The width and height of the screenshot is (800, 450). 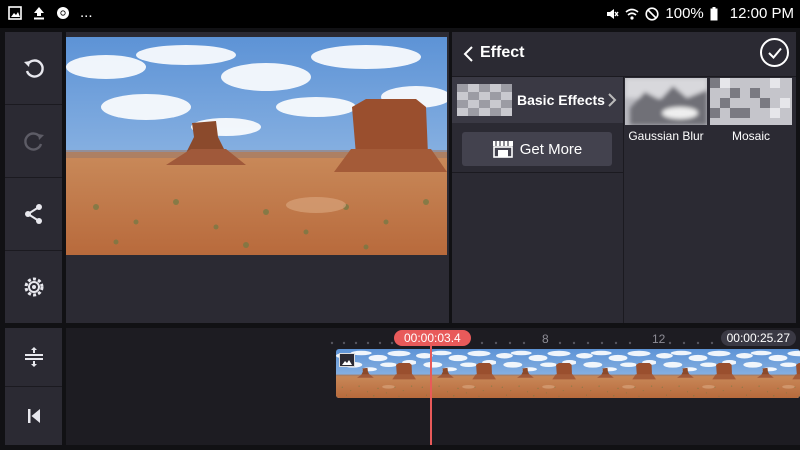 What do you see at coordinates (502, 149) in the screenshot?
I see `store-icon` at bounding box center [502, 149].